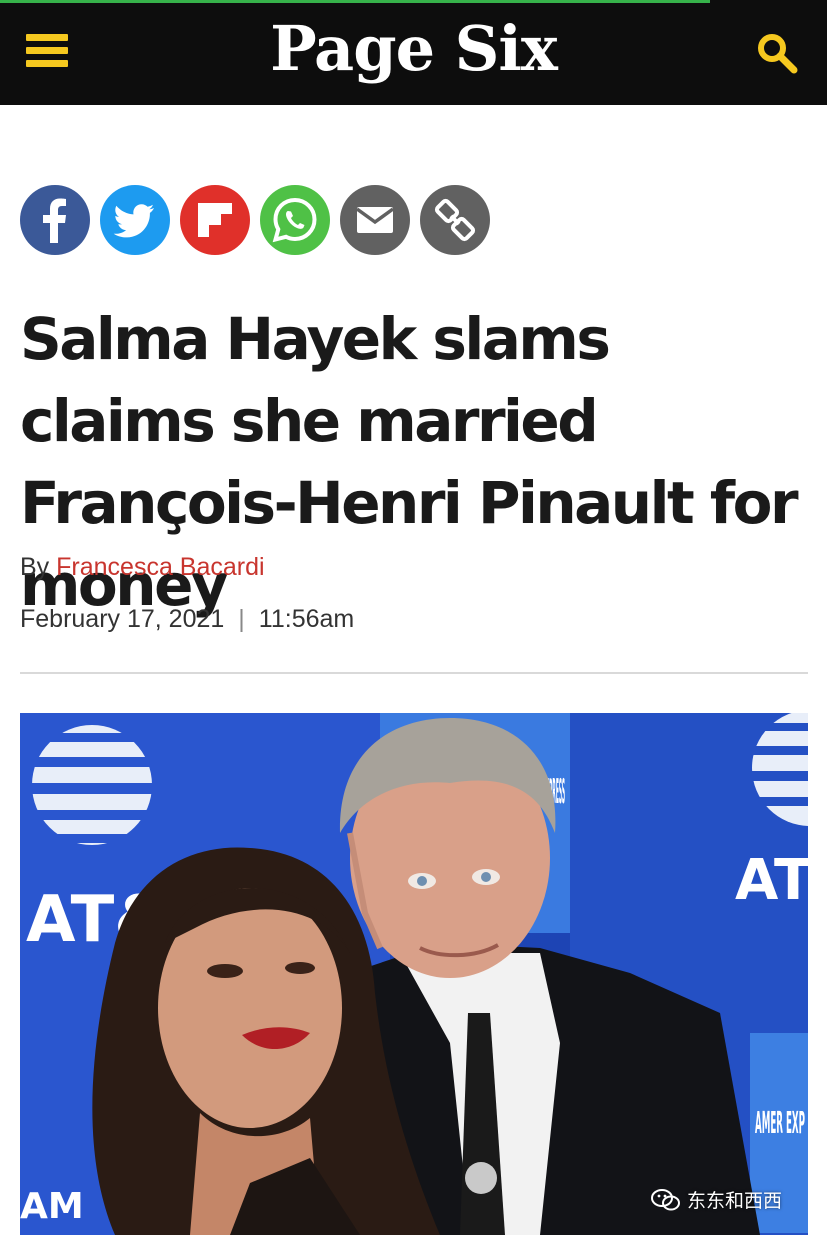 The height and width of the screenshot is (1239, 827). I want to click on flipboard-icon, so click(215, 220).